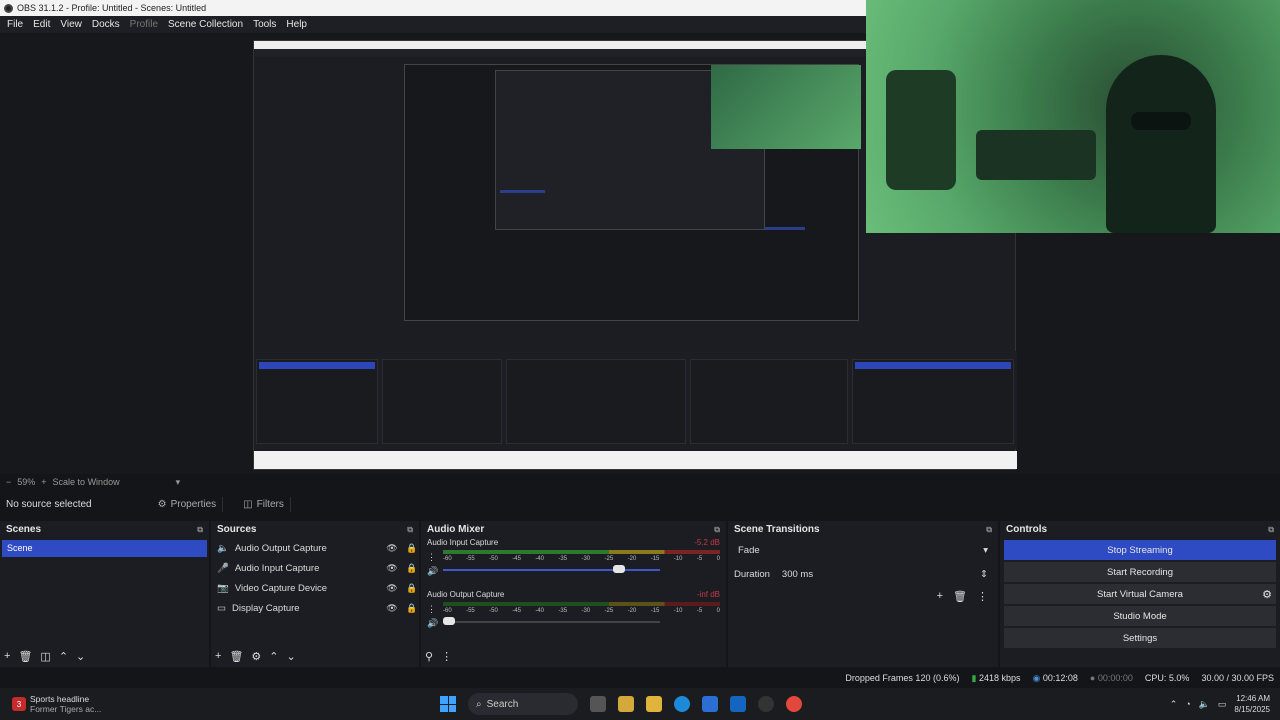 The height and width of the screenshot is (720, 1280). I want to click on source-item: 🎤 Audio Input Capture 👁 🔒, so click(315, 568).